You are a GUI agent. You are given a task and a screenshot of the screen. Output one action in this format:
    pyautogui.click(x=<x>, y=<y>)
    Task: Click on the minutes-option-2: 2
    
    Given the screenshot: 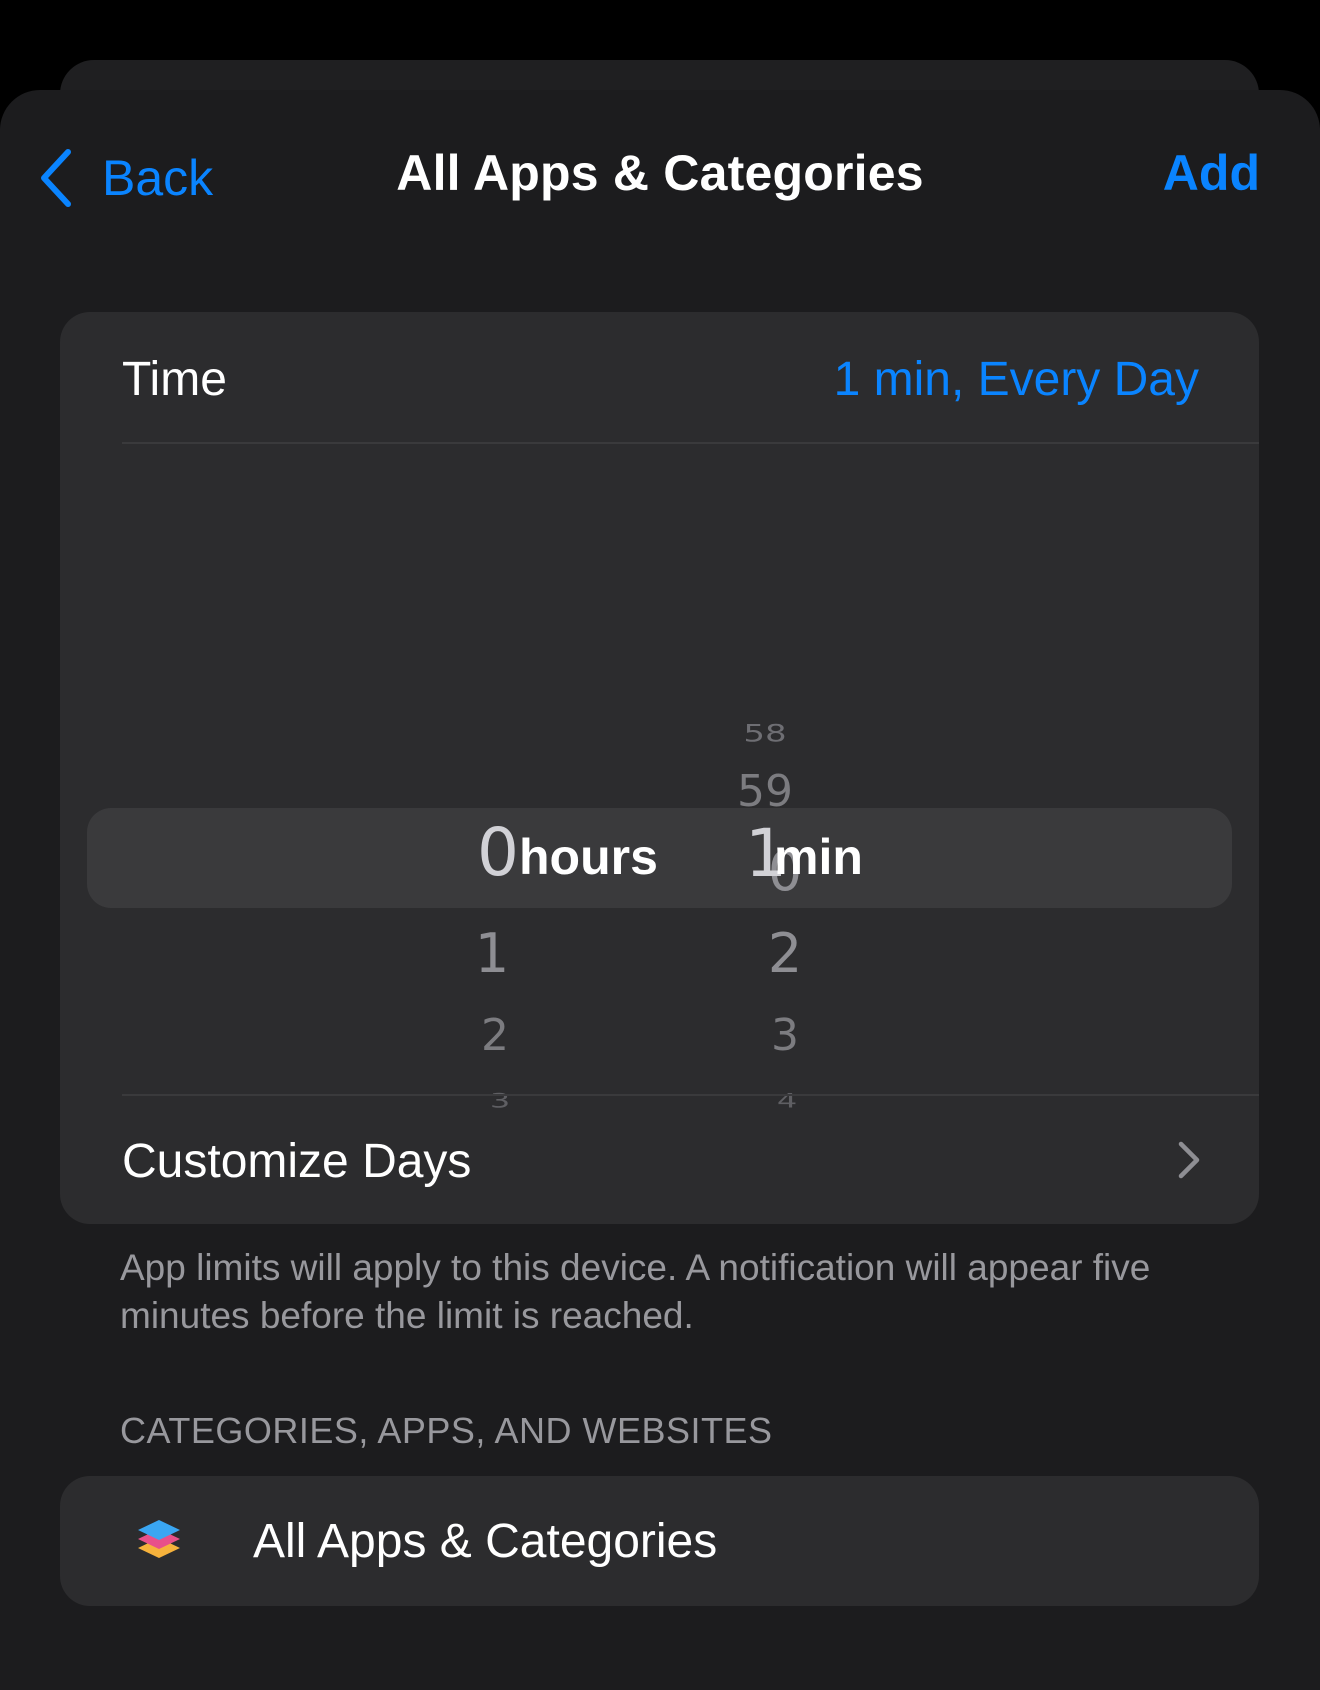 What is the action you would take?
    pyautogui.click(x=785, y=953)
    